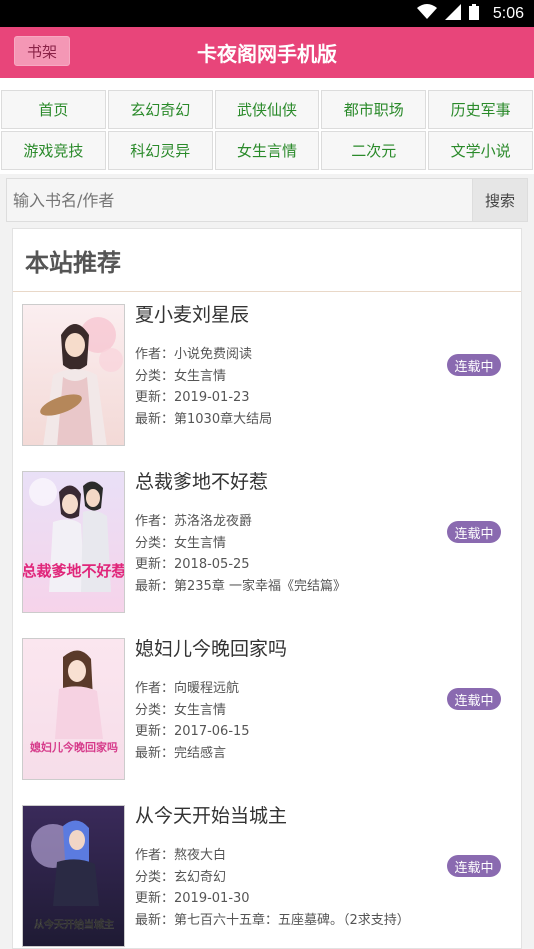  I want to click on bookshelf-button: 书架, so click(42, 51).